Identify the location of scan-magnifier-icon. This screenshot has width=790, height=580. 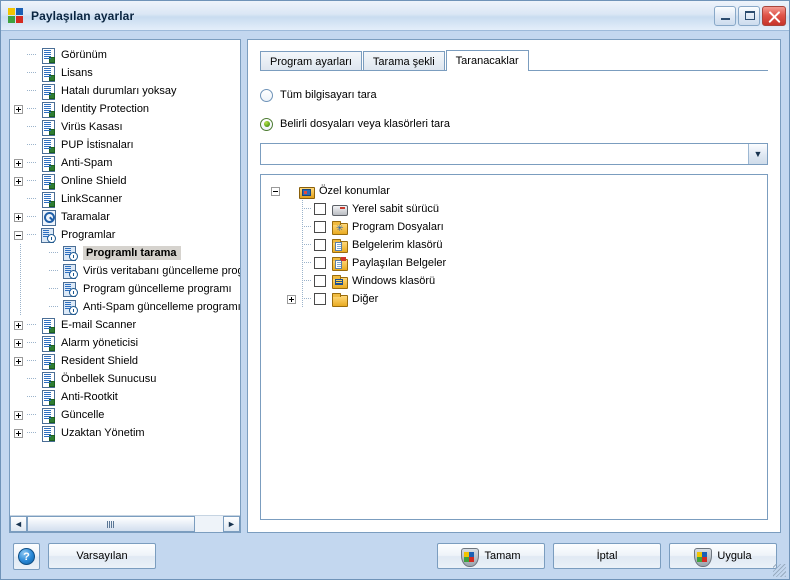
(48, 217).